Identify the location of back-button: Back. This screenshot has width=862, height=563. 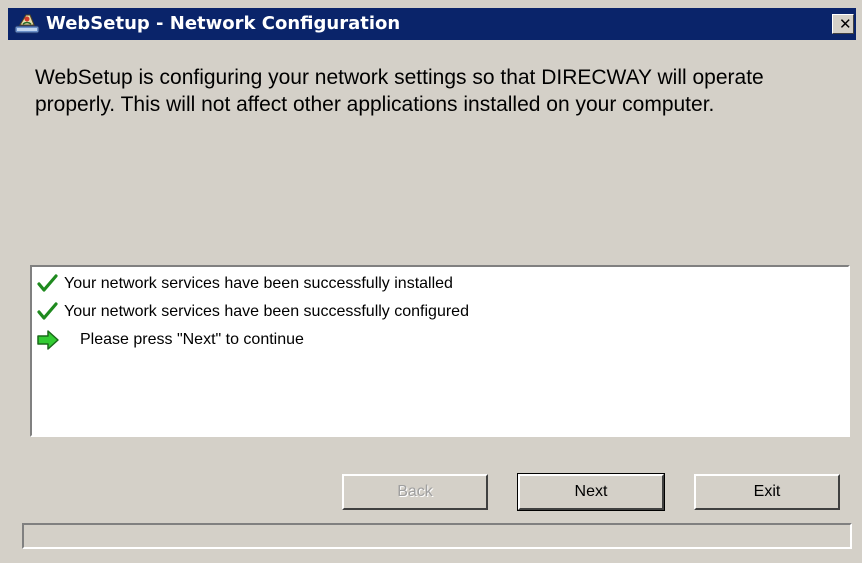
(415, 492).